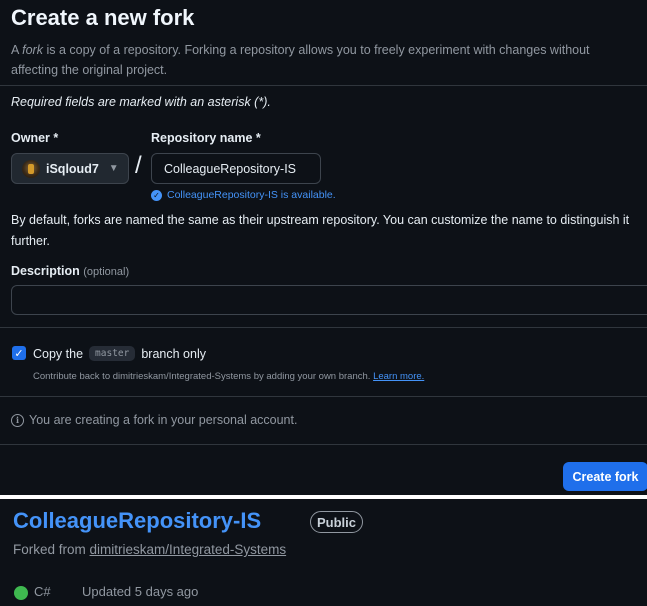 Image resolution: width=647 pixels, height=606 pixels. What do you see at coordinates (17, 50) in the screenshot?
I see `intro-prefix: A` at bounding box center [17, 50].